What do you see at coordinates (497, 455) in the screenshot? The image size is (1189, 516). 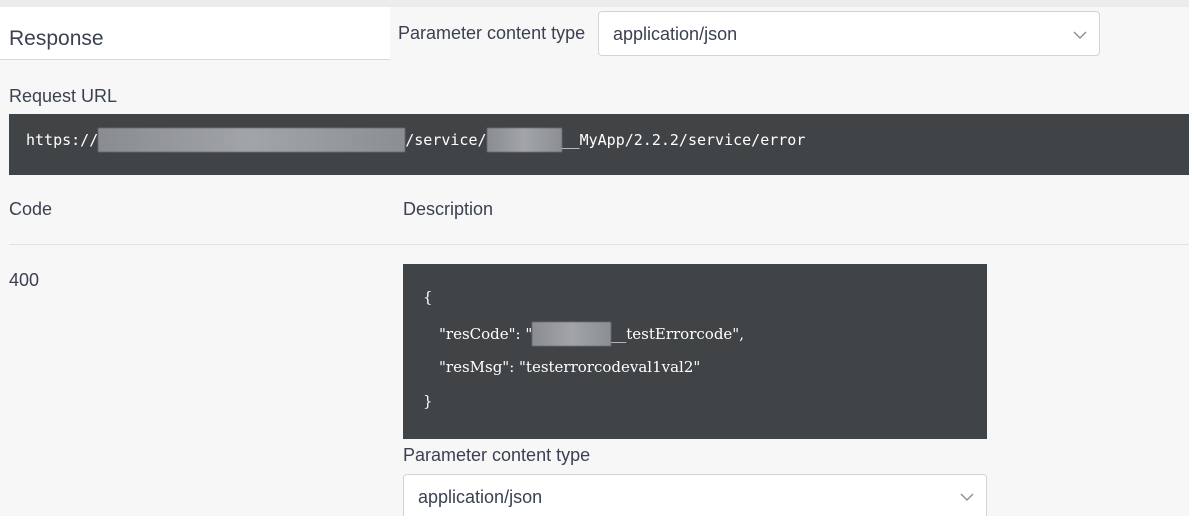 I see `row-parameter-content-type-label: Parameter content type` at bounding box center [497, 455].